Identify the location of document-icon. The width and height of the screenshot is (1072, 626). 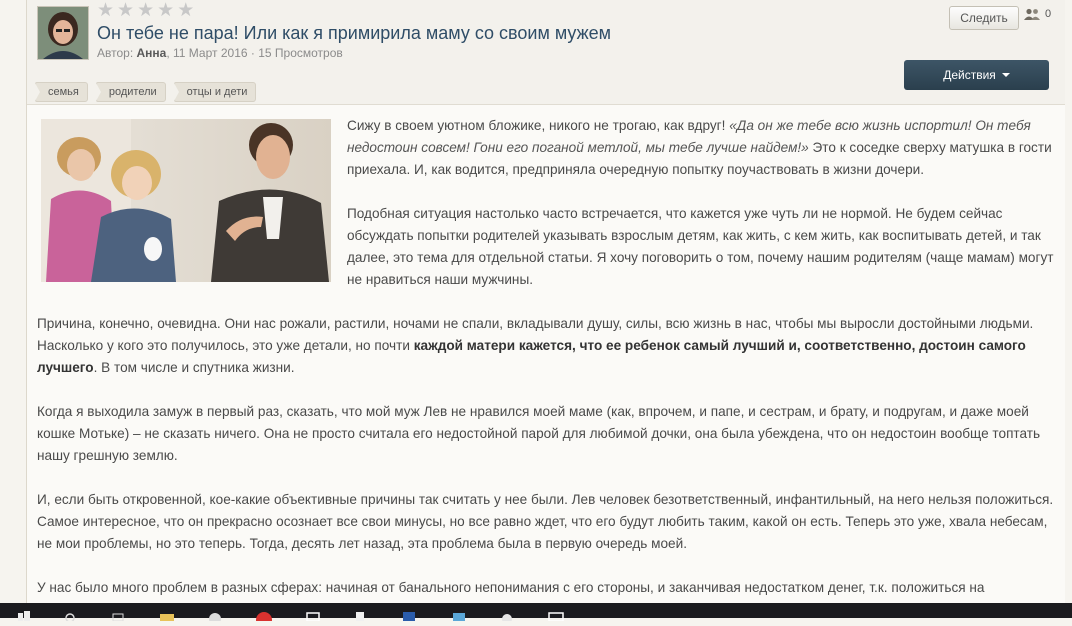
(361, 614).